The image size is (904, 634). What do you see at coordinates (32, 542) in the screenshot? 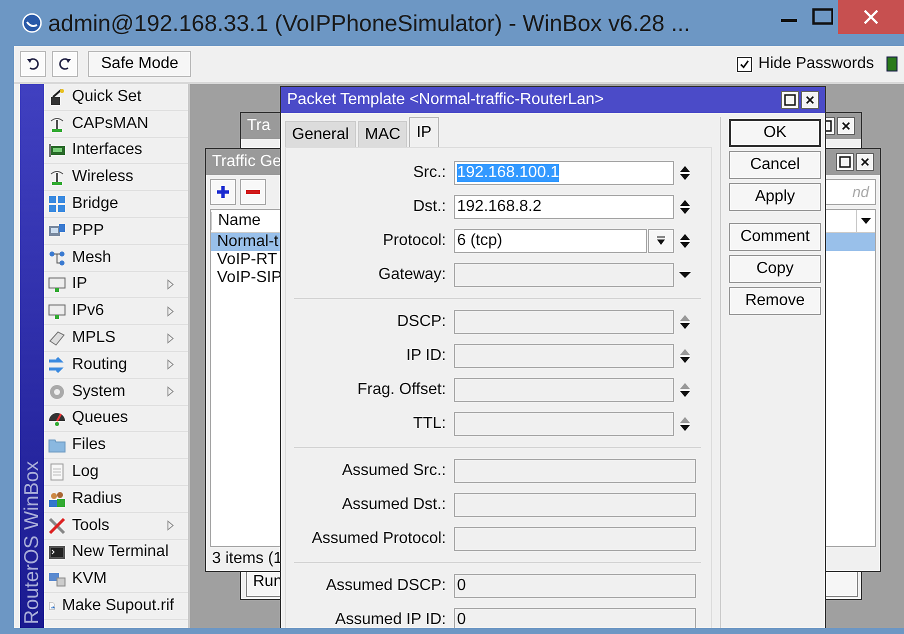
I see `brand-text: RouterOS WinBox` at bounding box center [32, 542].